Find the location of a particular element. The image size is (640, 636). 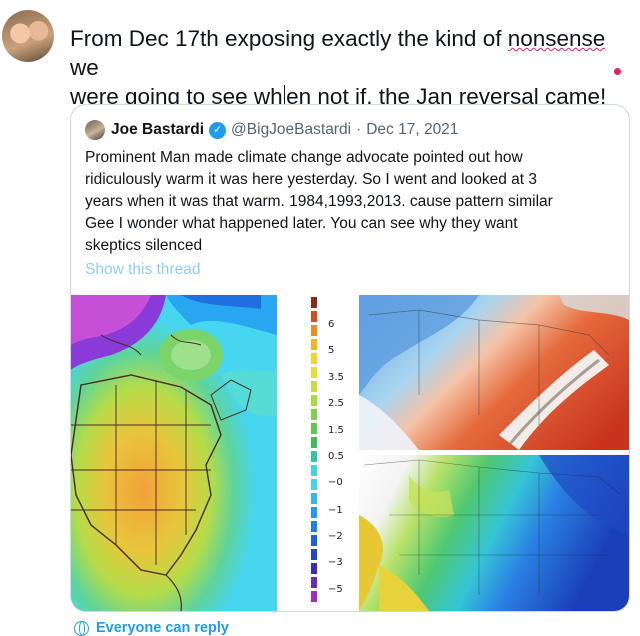

scale-label: 1.5 is located at coordinates (336, 430).